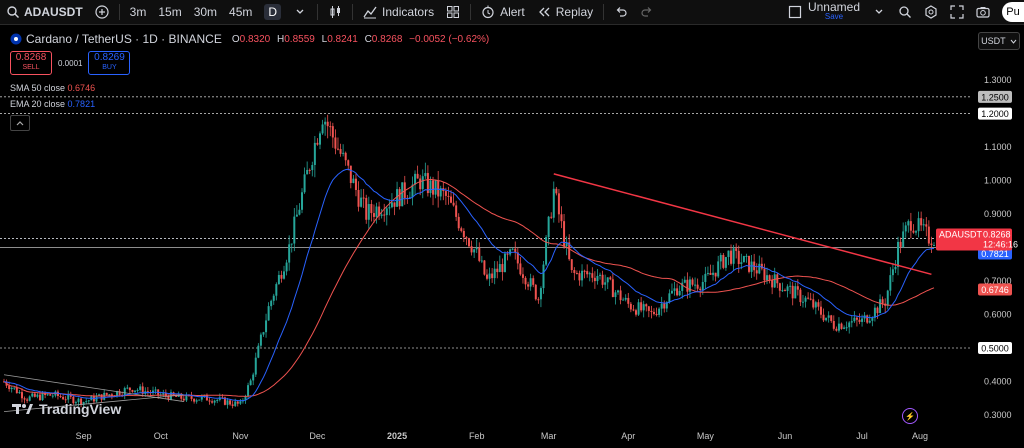 The height and width of the screenshot is (448, 1024). What do you see at coordinates (503, 12) in the screenshot?
I see `alert-button: Alert` at bounding box center [503, 12].